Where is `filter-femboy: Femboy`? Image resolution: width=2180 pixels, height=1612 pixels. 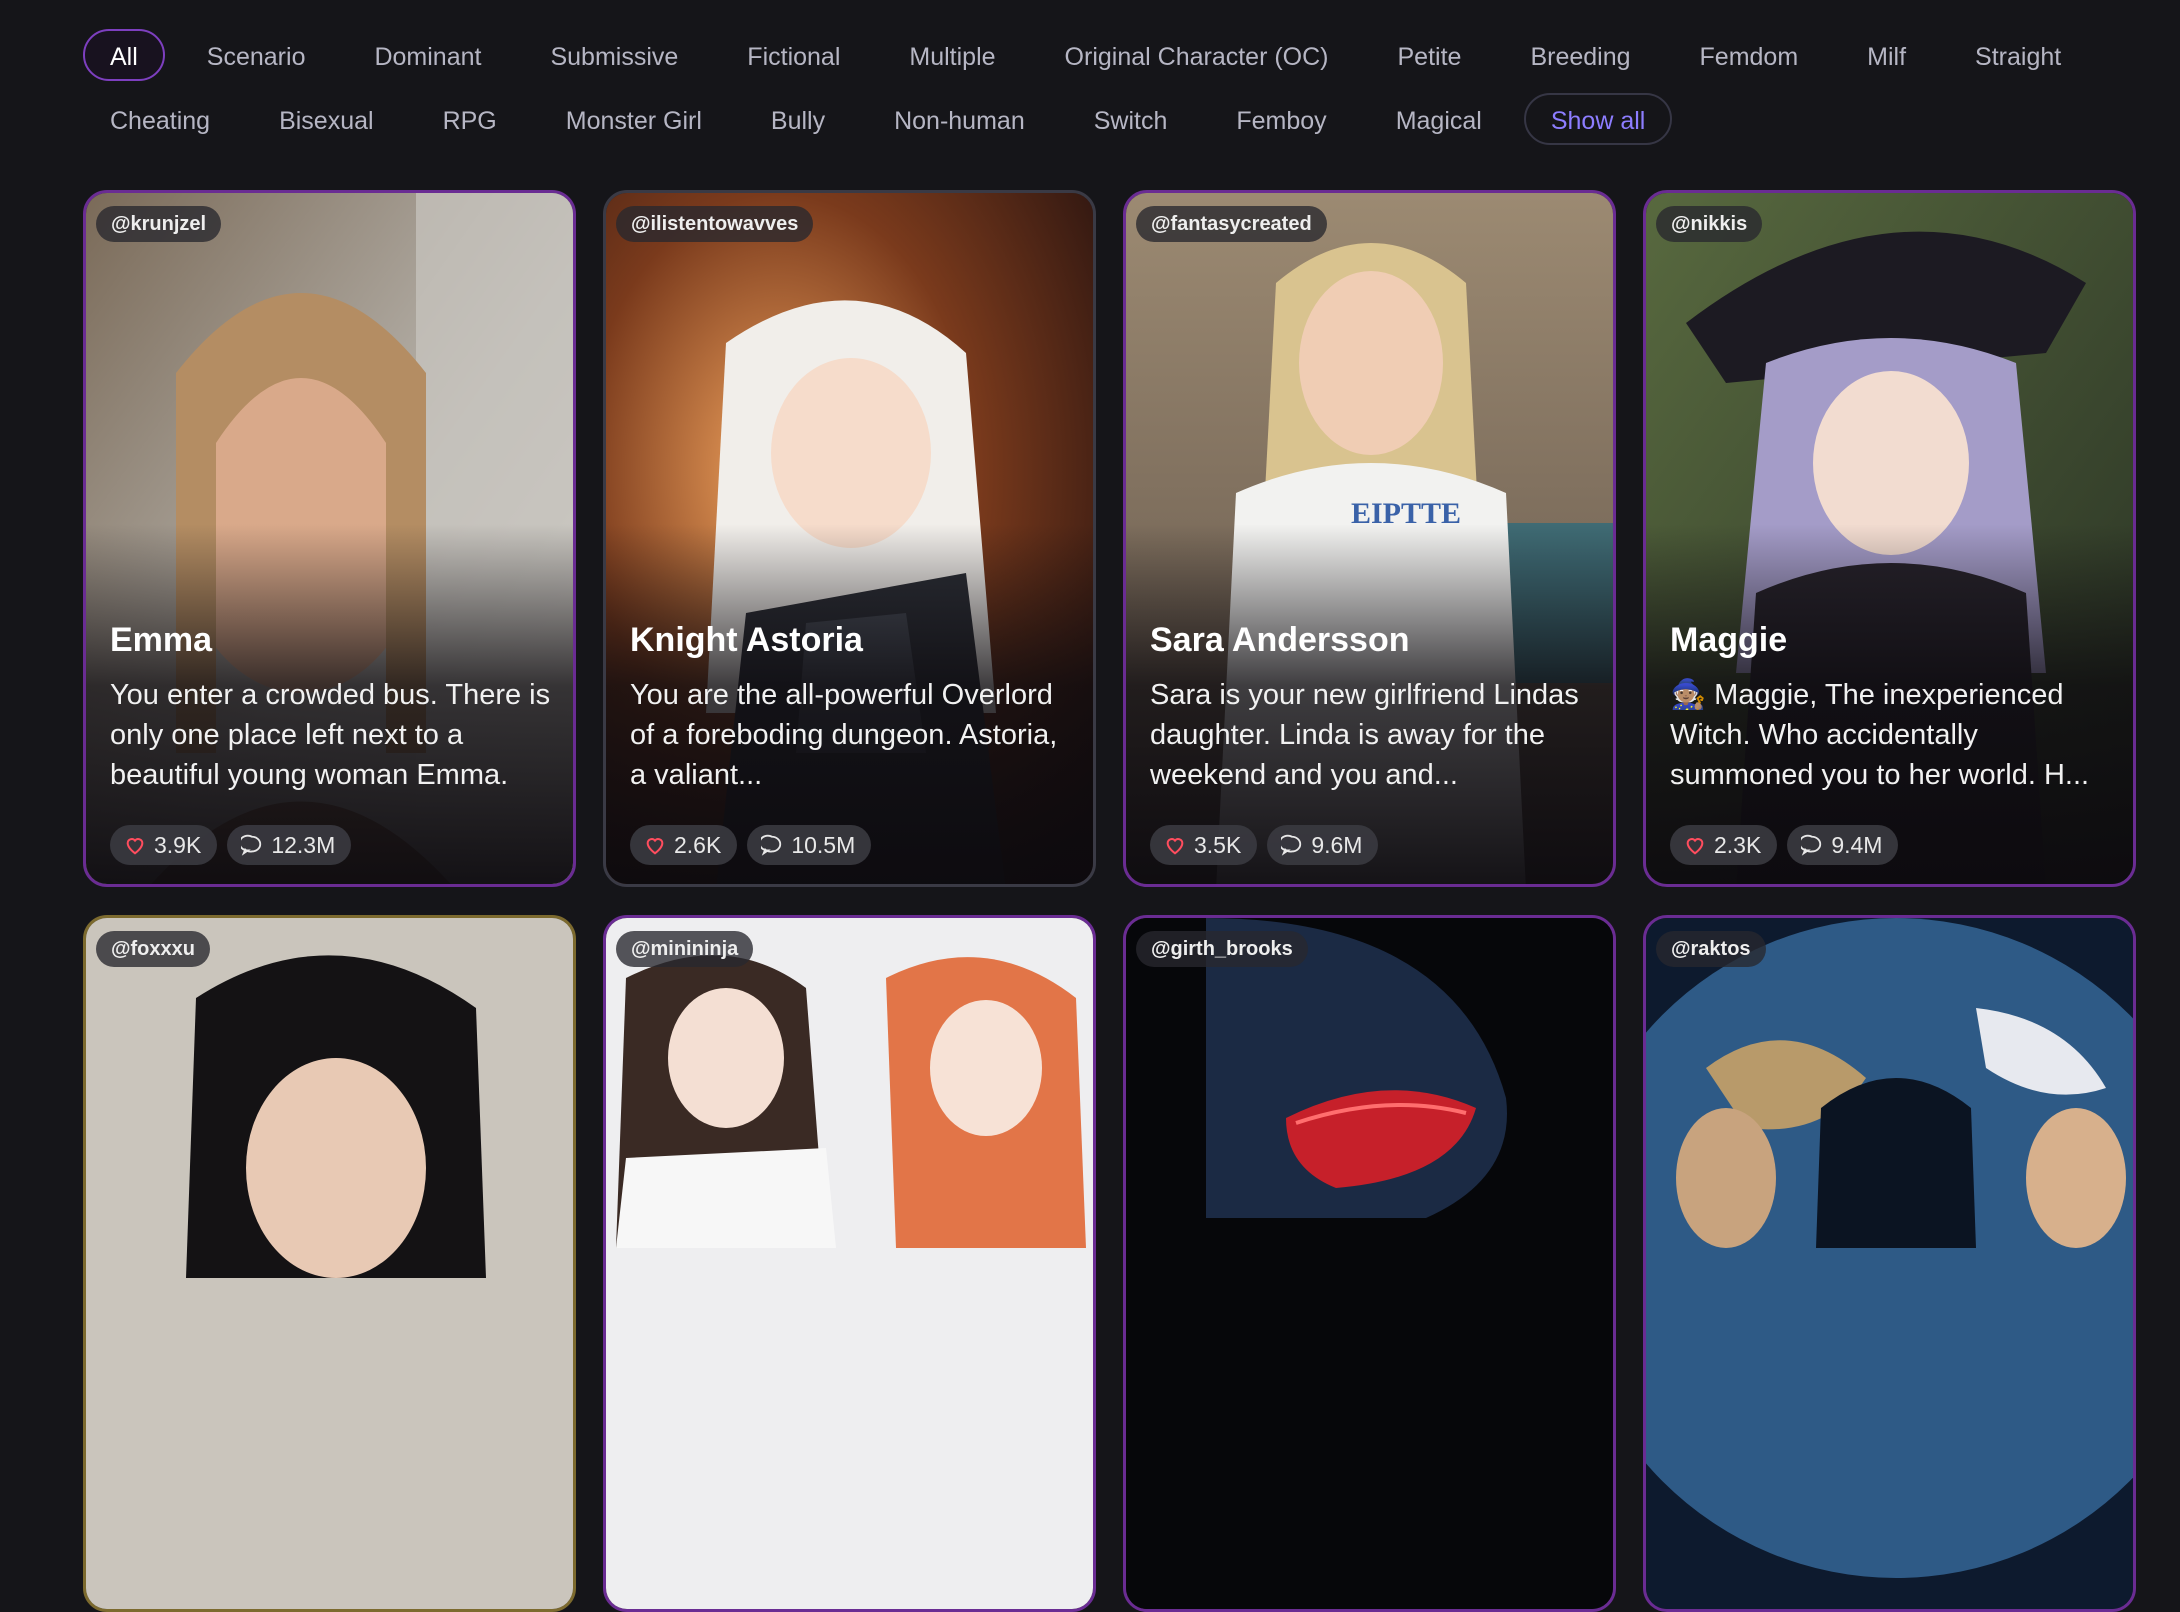
filter-femboy: Femboy is located at coordinates (1281, 119).